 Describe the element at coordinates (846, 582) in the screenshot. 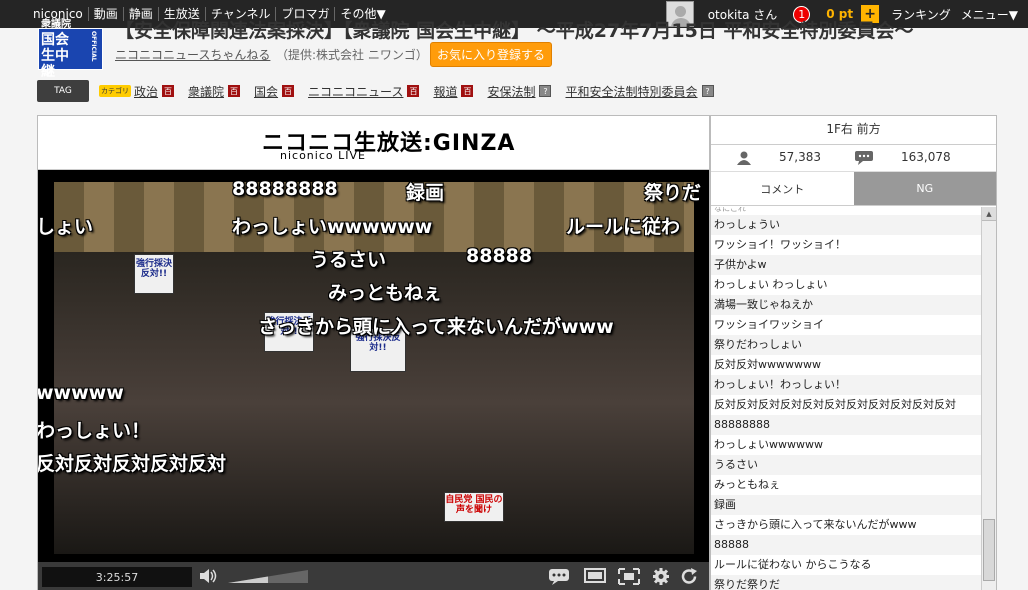

I see `comment-row: 祭りだ祭りだ` at that location.